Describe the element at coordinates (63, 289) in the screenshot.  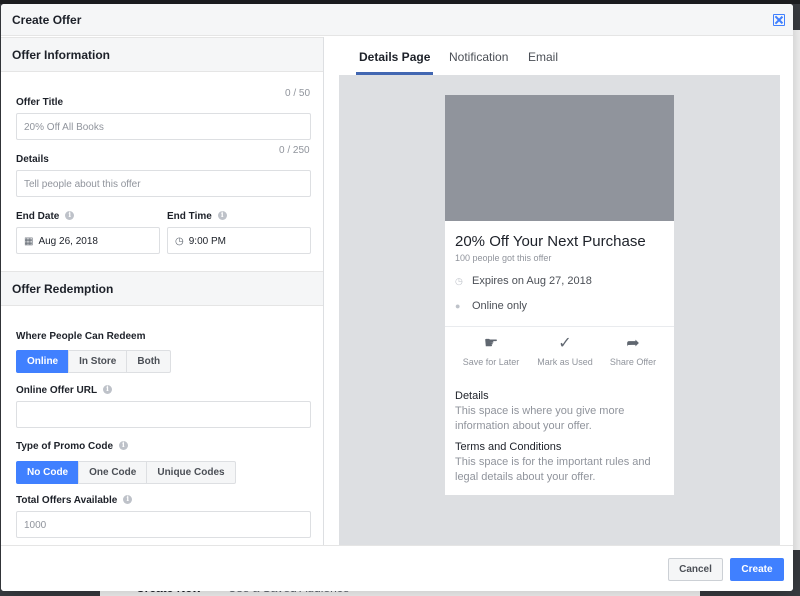
I see `offer-redemption-heading: Offer Redemption` at that location.